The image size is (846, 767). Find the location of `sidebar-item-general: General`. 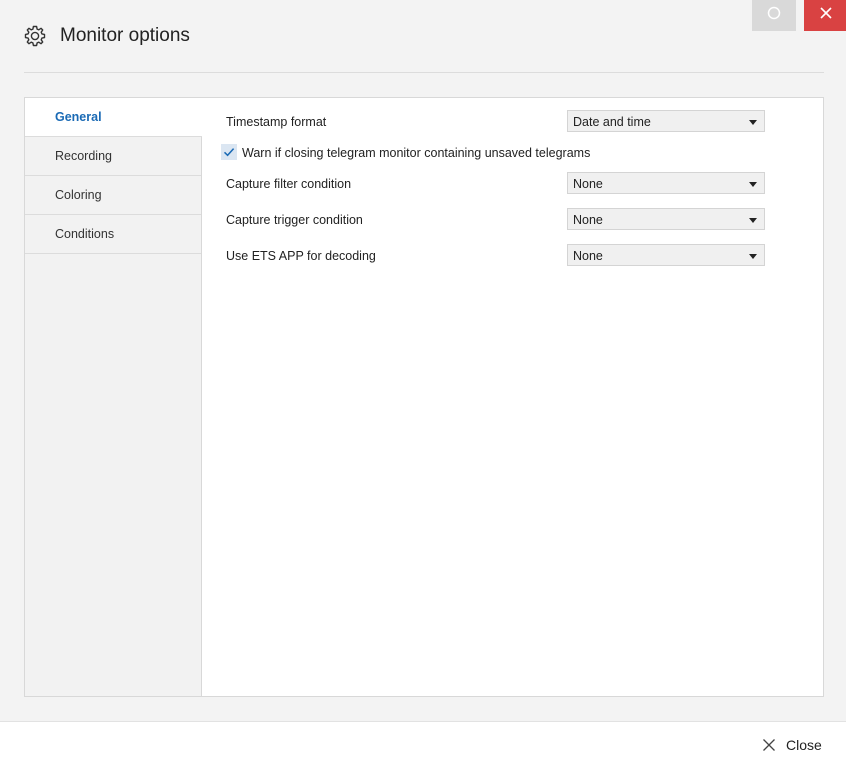

sidebar-item-general: General is located at coordinates (113, 117).